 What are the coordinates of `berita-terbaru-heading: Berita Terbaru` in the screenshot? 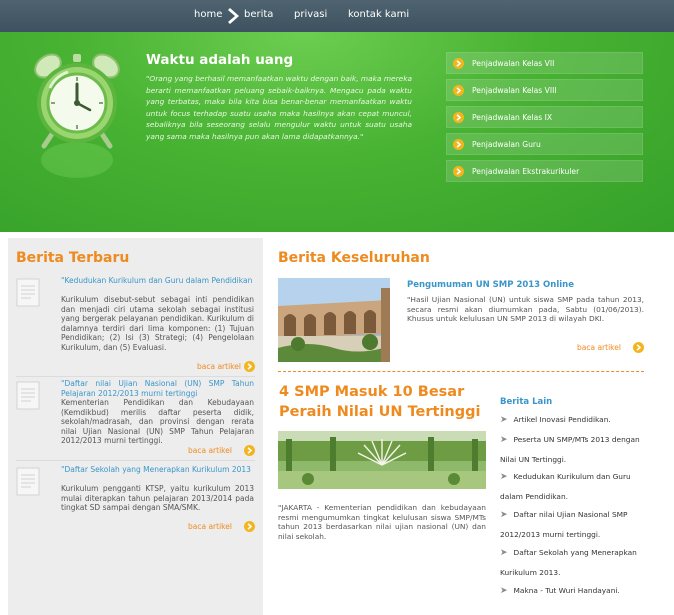 It's located at (73, 258).